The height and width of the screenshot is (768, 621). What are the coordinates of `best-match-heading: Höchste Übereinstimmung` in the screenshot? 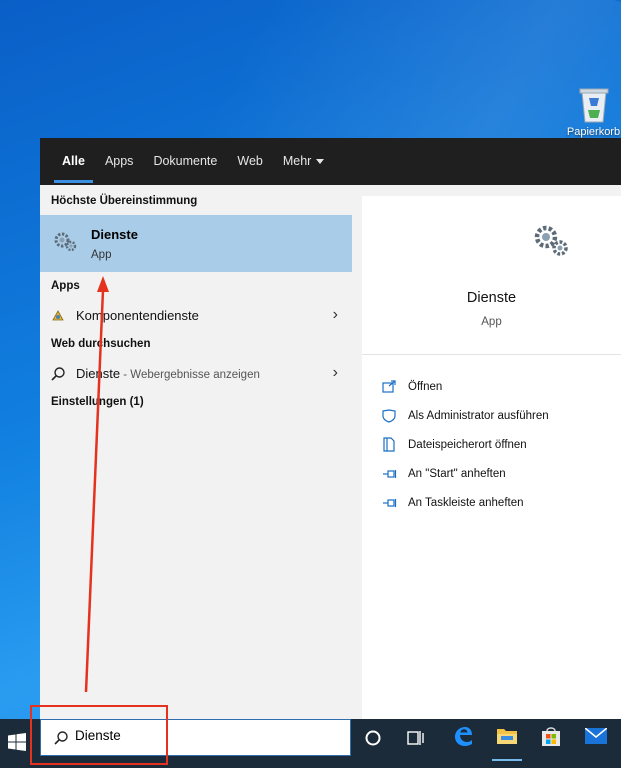 It's located at (124, 201).